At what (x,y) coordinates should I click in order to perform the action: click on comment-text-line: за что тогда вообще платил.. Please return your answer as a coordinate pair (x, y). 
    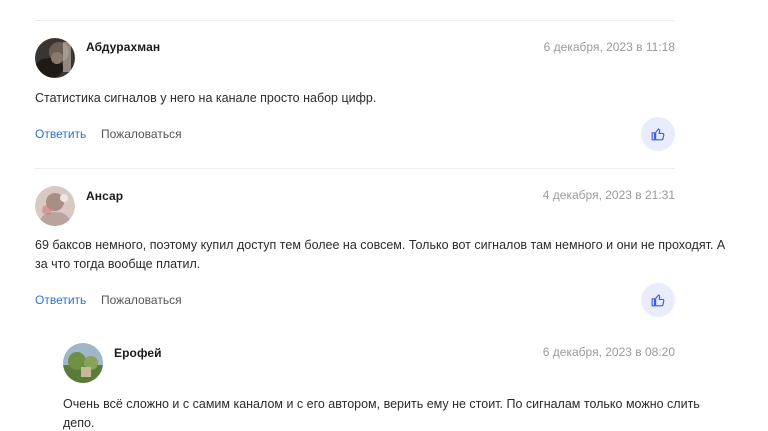
    Looking at the image, I should click on (118, 264).